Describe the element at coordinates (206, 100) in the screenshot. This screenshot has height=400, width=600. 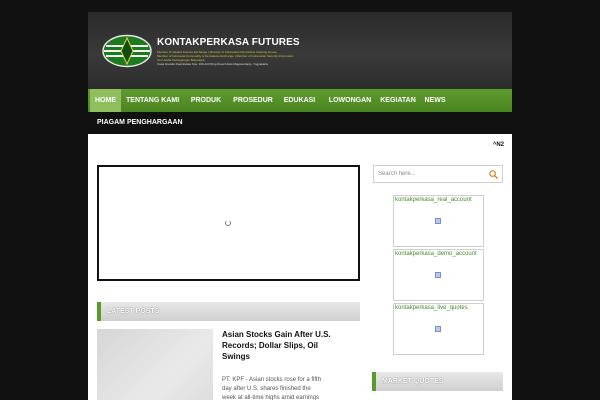
I see `nav-item-produk: PRODUK` at that location.